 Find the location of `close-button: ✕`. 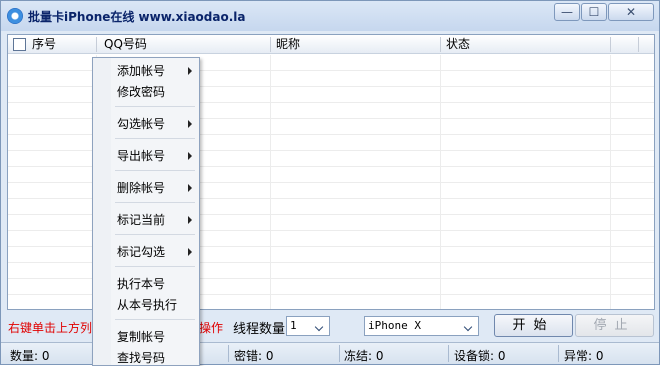

close-button: ✕ is located at coordinates (631, 12).